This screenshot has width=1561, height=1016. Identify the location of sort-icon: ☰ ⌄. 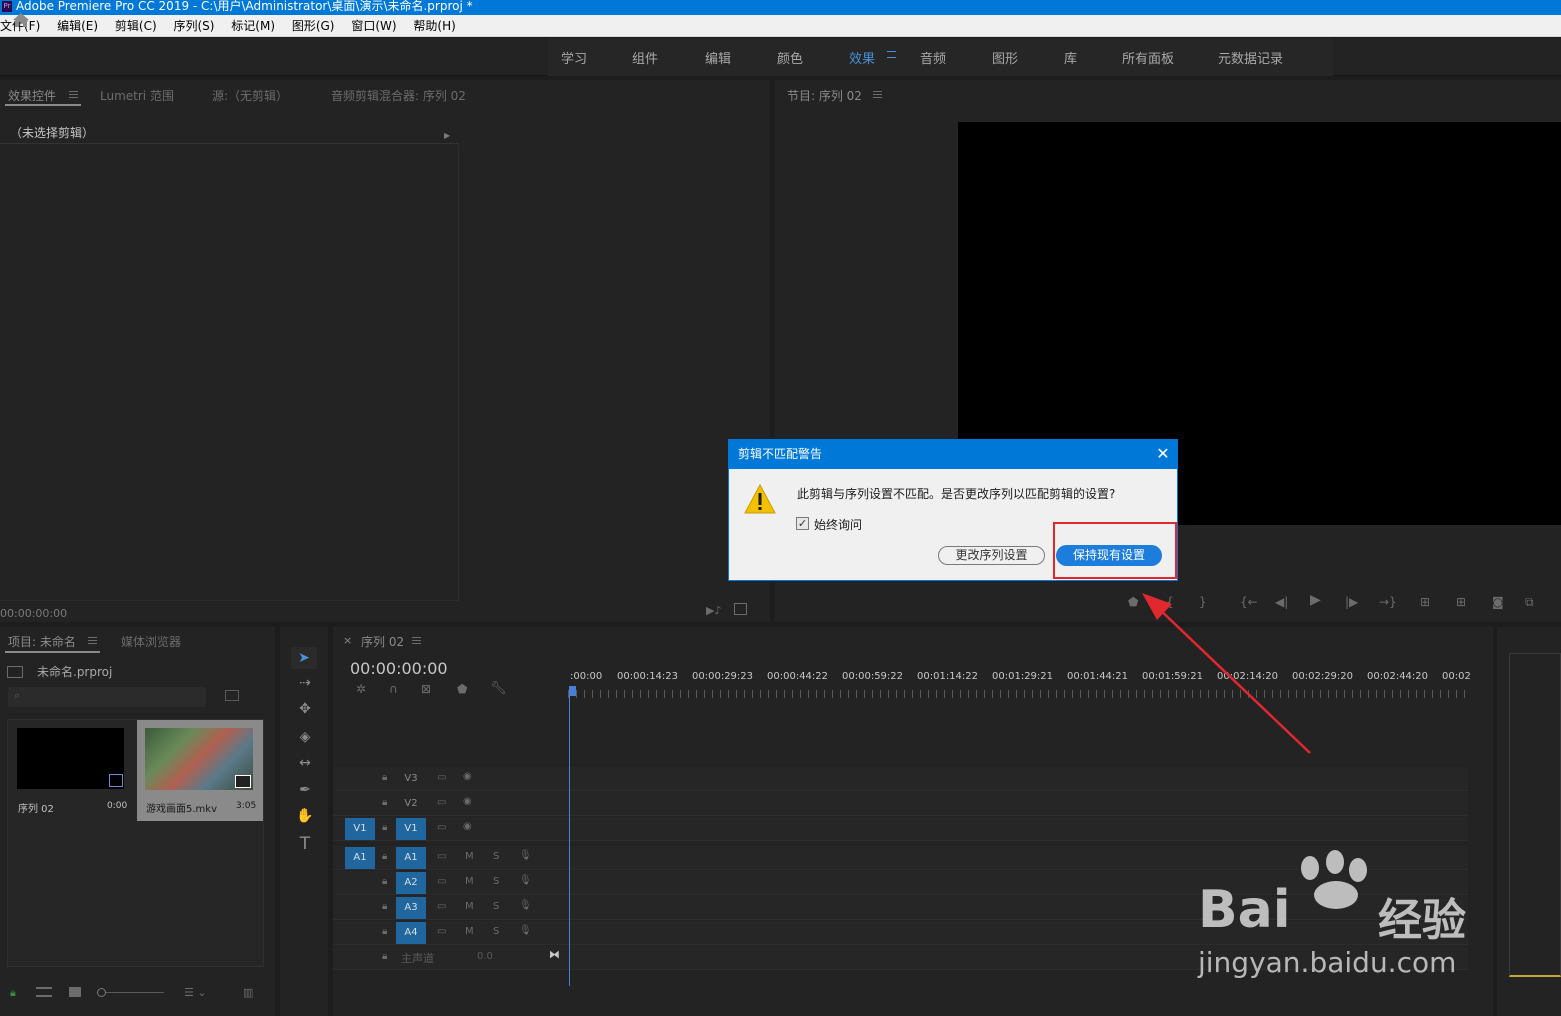
(195, 992).